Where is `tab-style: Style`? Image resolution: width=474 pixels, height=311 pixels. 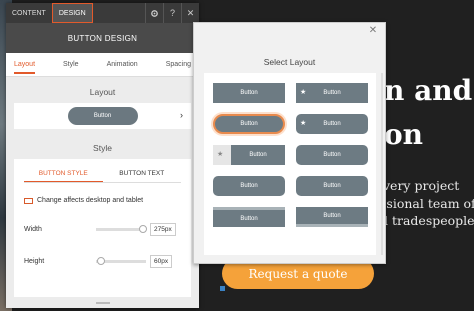
tab-style: Style is located at coordinates (71, 64).